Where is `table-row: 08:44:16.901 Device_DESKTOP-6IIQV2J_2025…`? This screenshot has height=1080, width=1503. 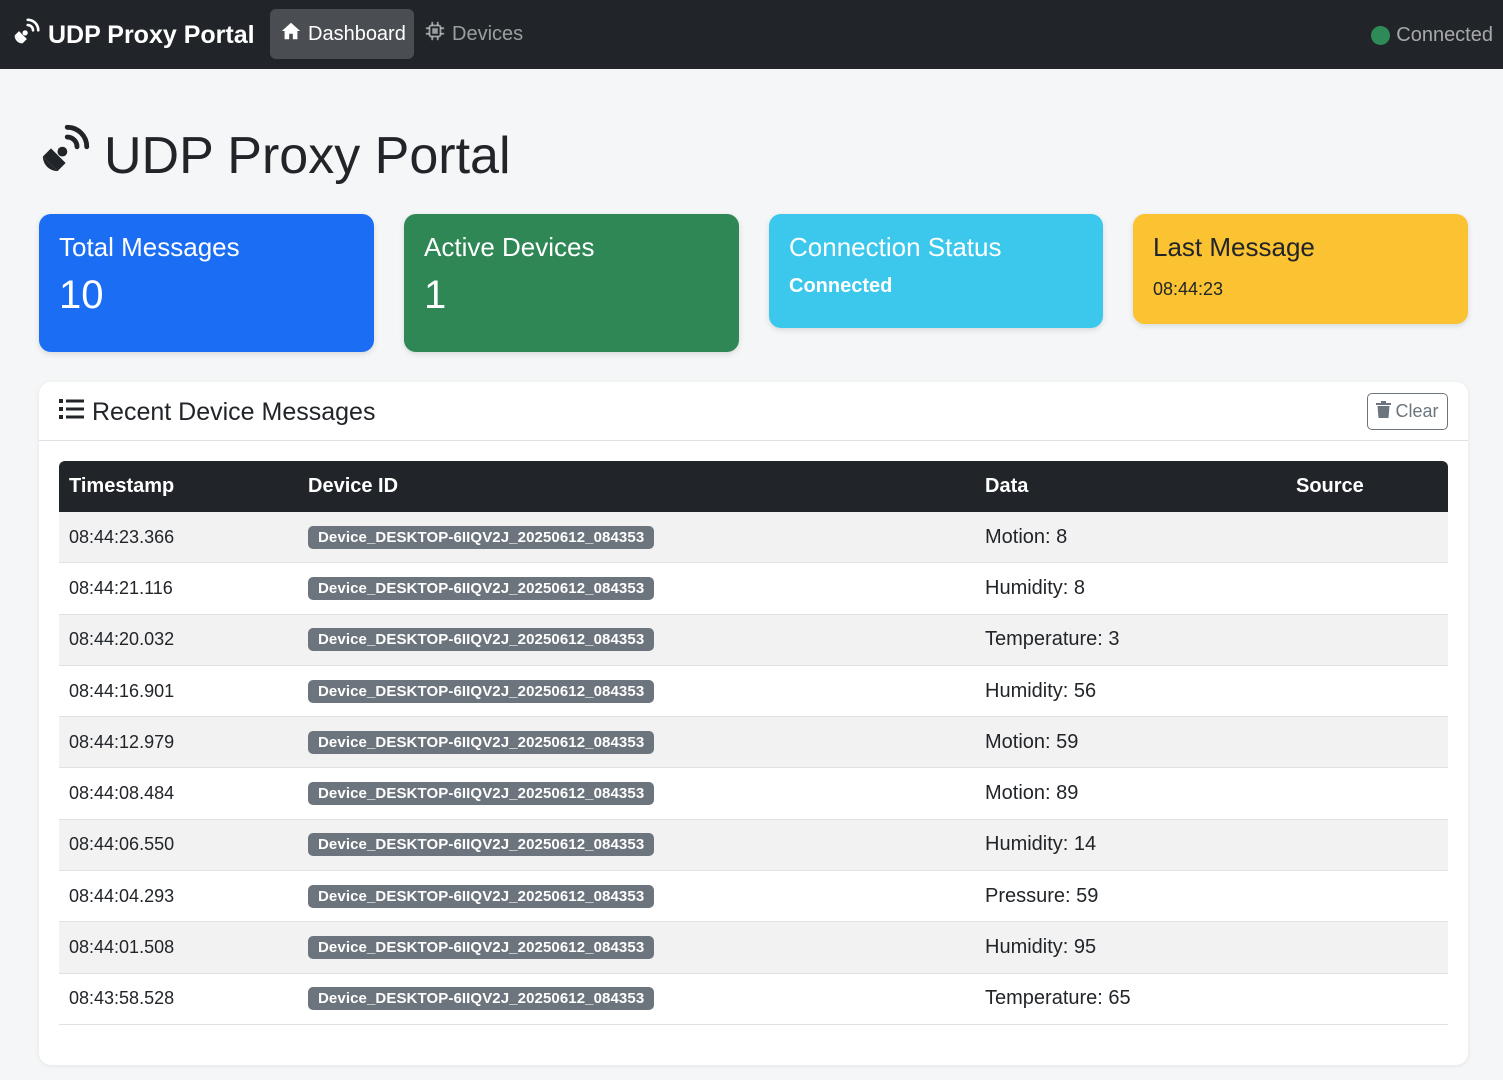
table-row: 08:44:16.901 Device_DESKTOP-6IIQV2J_2025… is located at coordinates (753, 692).